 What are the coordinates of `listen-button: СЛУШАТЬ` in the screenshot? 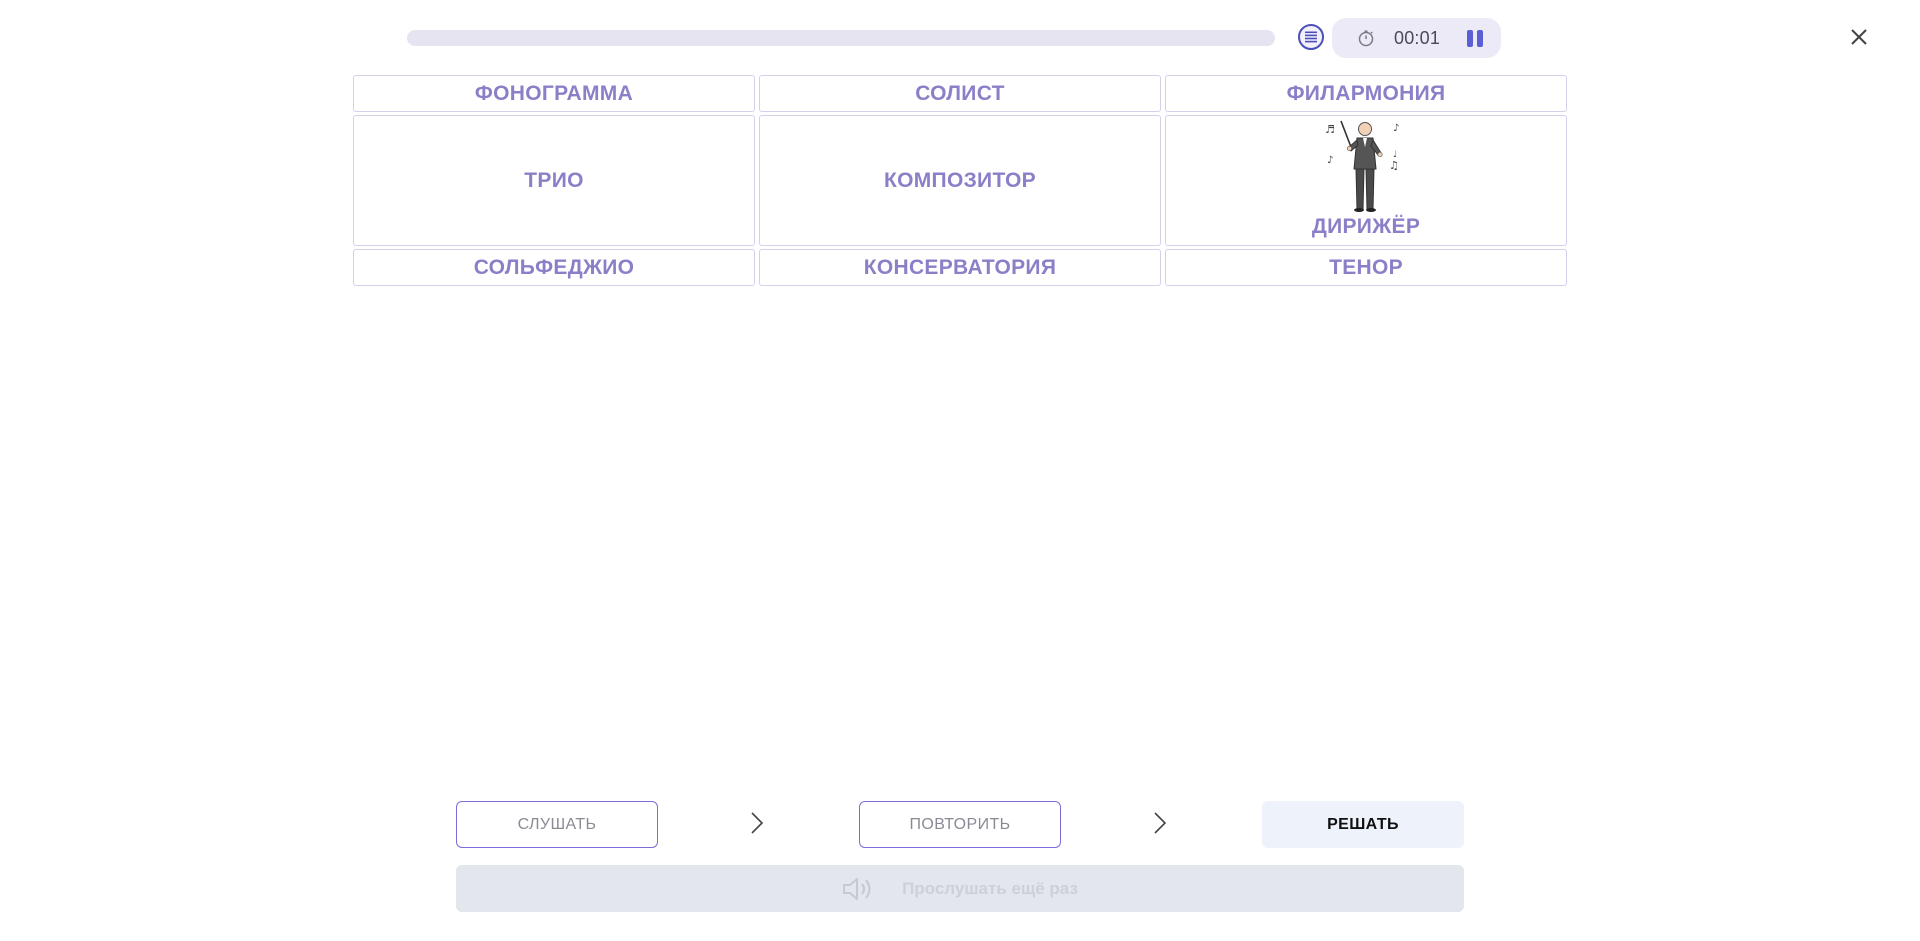 It's located at (557, 824).